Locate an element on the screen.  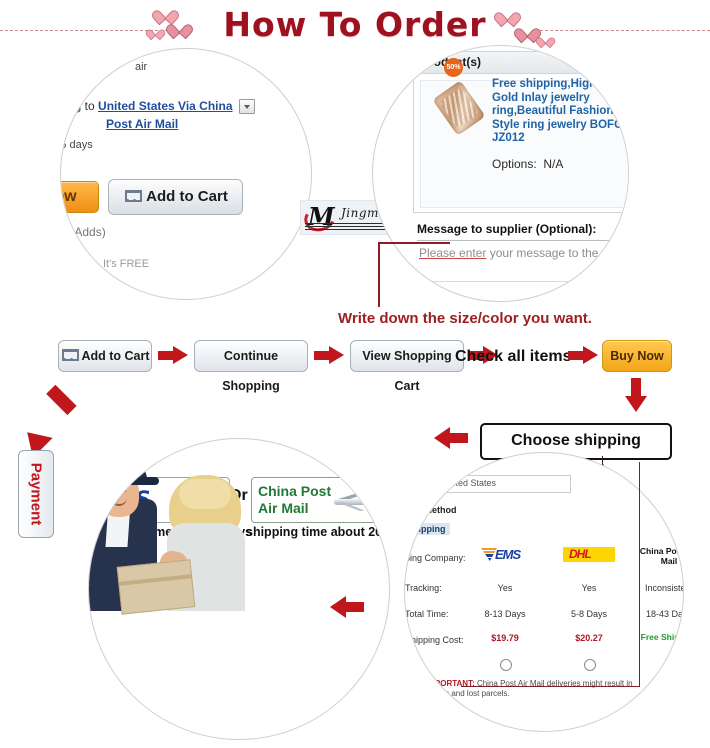
flow-add-to-cart-button: Add to Cart is located at coordinates (105, 356).